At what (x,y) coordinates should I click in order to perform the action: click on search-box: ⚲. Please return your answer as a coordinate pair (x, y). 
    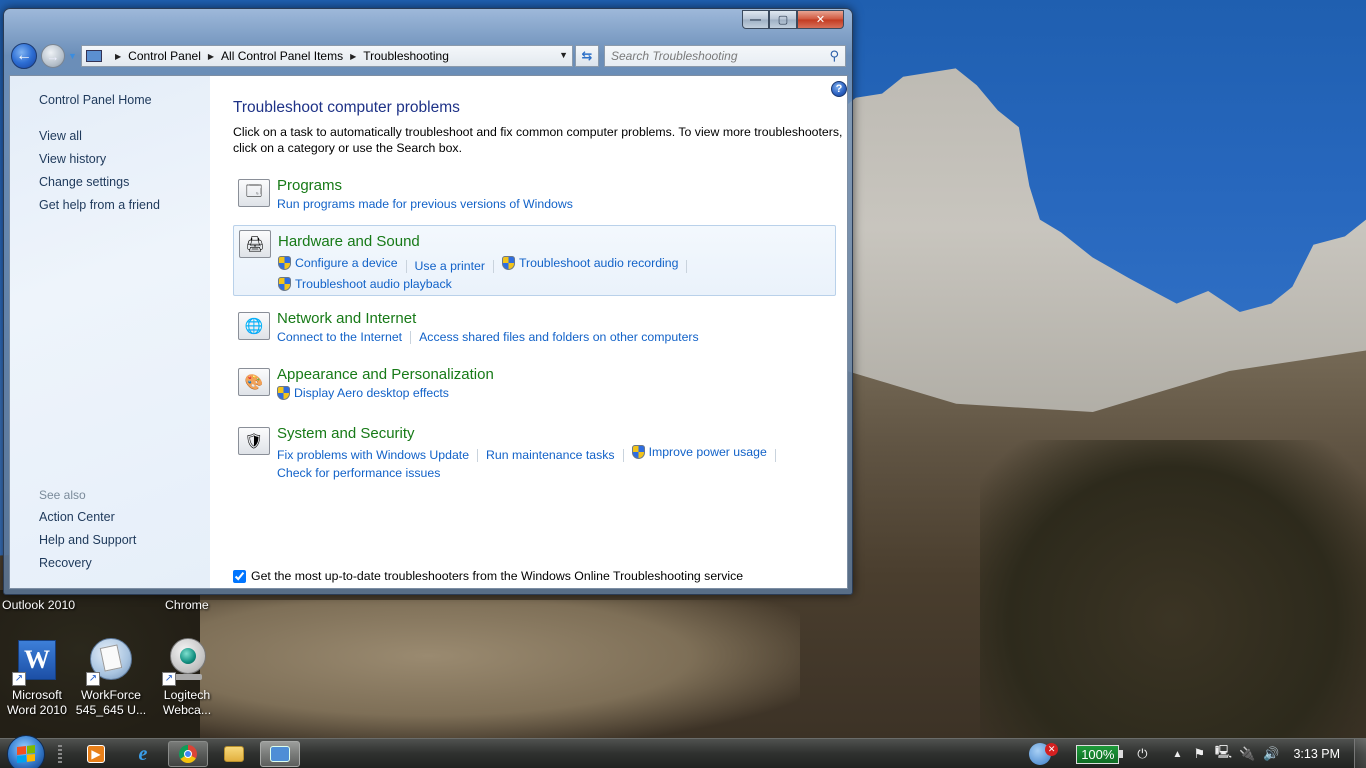
    Looking at the image, I should click on (725, 56).